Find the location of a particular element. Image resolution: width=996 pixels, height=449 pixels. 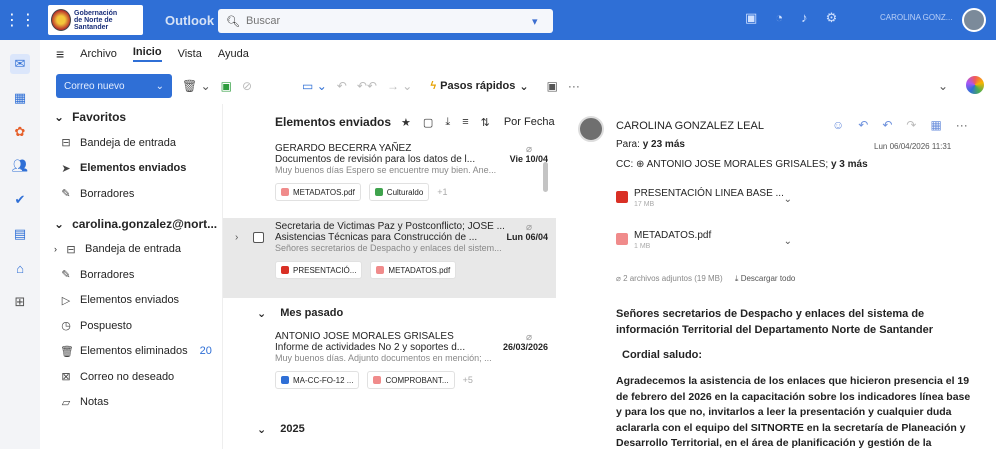

filter-icon: ≡ is located at coordinates (465, 122).